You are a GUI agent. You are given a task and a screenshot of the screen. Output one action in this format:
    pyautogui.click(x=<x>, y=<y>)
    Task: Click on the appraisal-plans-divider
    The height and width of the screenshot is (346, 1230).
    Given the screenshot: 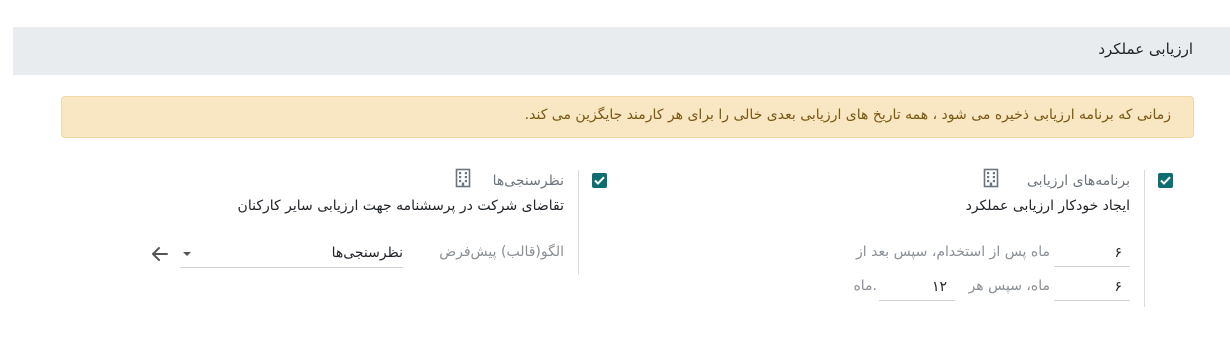 What is the action you would take?
    pyautogui.click(x=1144, y=238)
    